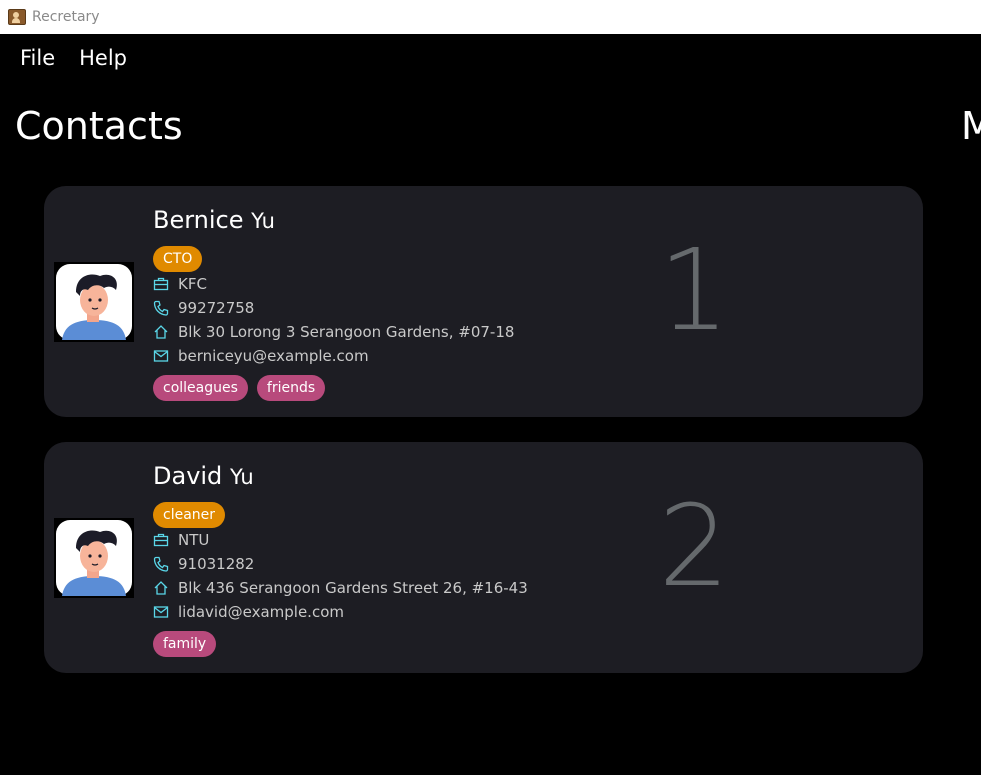  What do you see at coordinates (194, 540) in the screenshot?
I see `company: NTU` at bounding box center [194, 540].